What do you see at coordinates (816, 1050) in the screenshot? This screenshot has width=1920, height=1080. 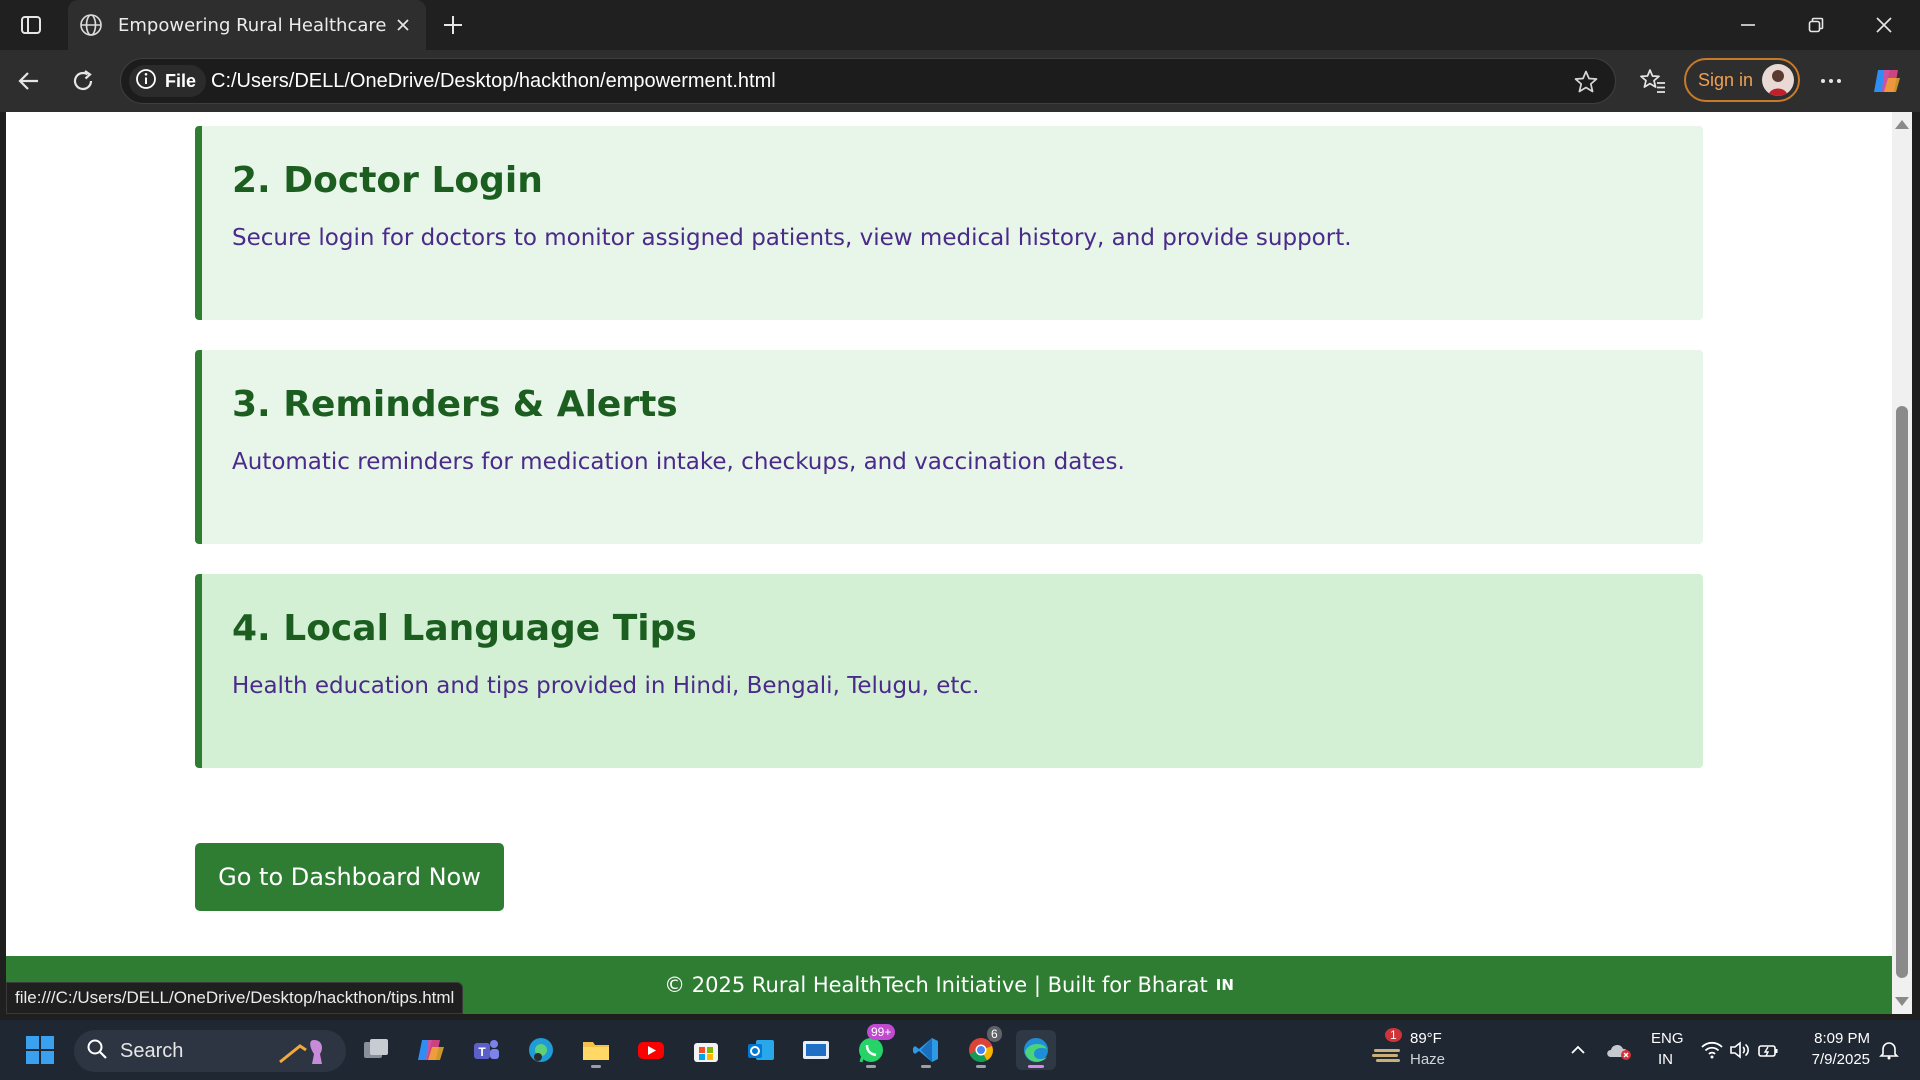 I see `app-icon` at bounding box center [816, 1050].